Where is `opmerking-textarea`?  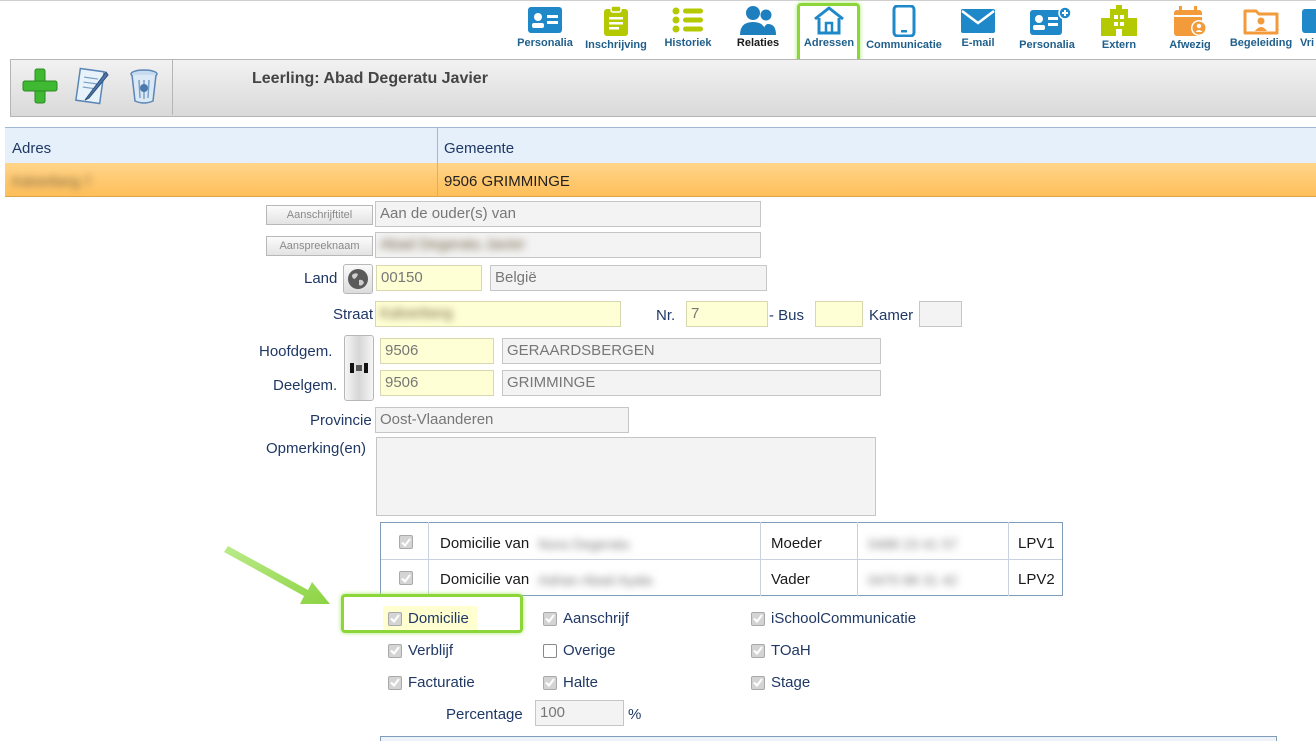 opmerking-textarea is located at coordinates (626, 476).